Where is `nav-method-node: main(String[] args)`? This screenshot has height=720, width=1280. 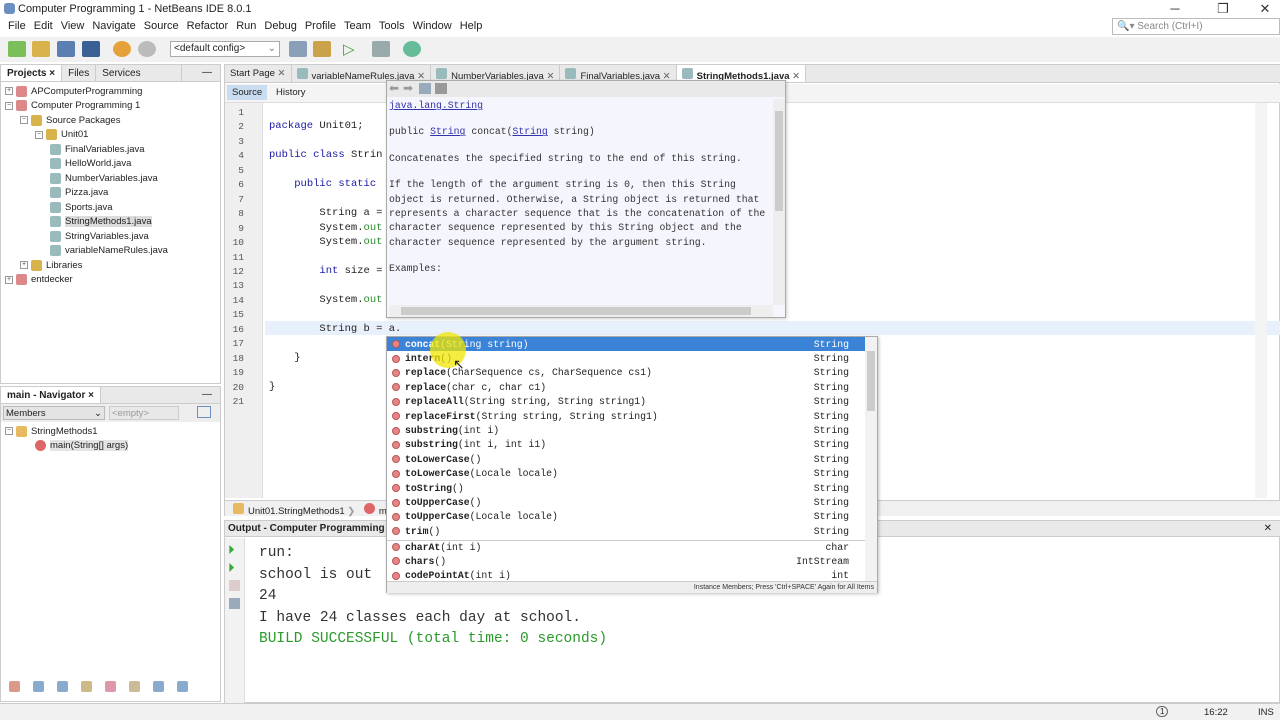 nav-method-node: main(String[] args) is located at coordinates (110, 446).